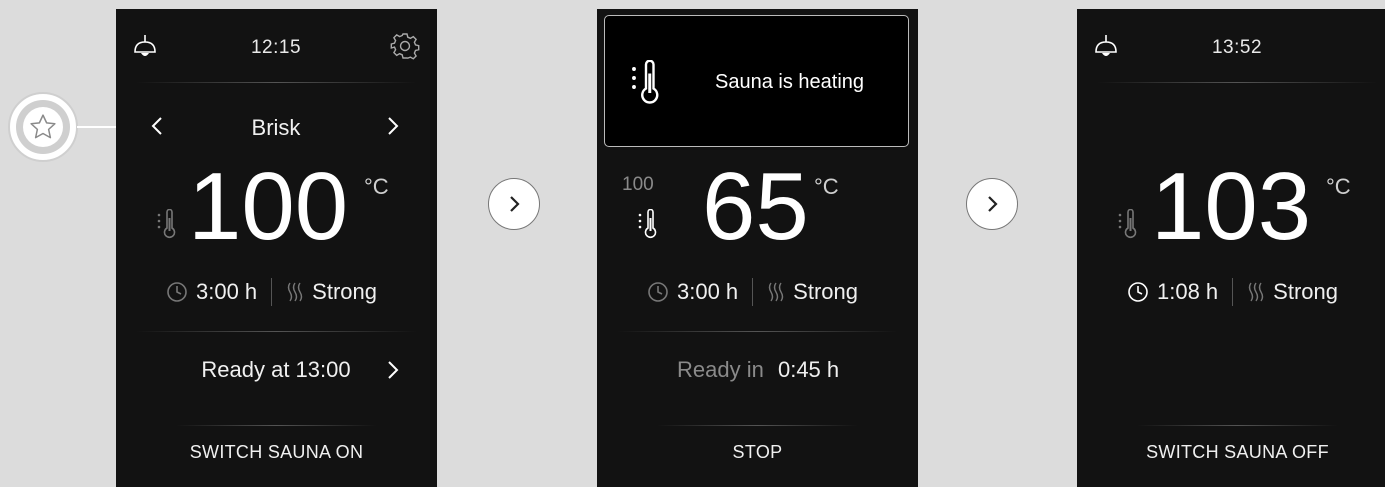 The width and height of the screenshot is (1385, 487). I want to click on target-temperature: 100, so click(268, 207).